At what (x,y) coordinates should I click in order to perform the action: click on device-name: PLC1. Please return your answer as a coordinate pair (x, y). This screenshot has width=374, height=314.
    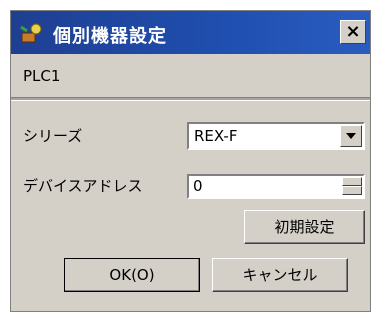
    Looking at the image, I should click on (42, 76).